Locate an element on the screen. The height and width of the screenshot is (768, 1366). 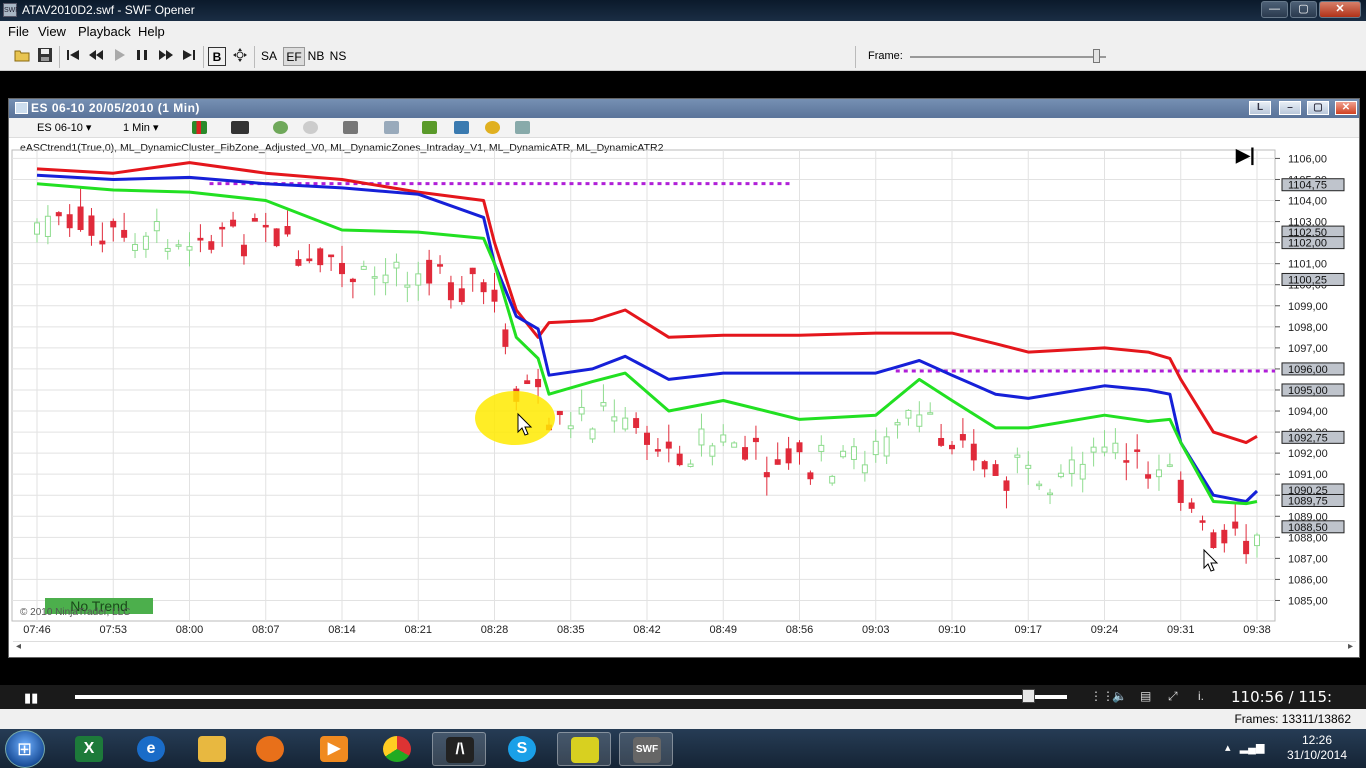
excel-icon: X is located at coordinates (89, 749).